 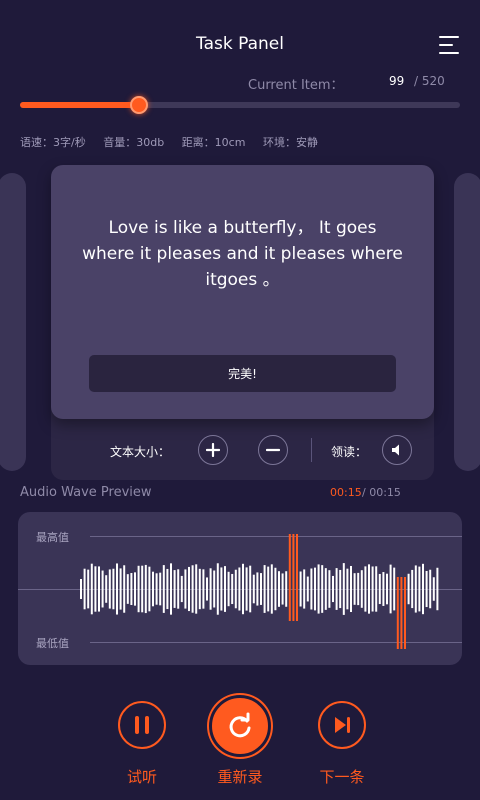 What do you see at coordinates (142, 725) in the screenshot?
I see `listen-button` at bounding box center [142, 725].